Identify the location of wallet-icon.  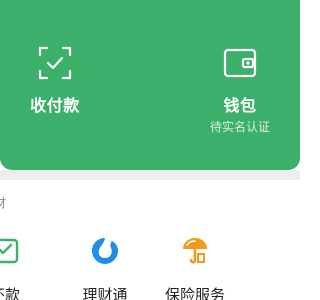
(240, 63).